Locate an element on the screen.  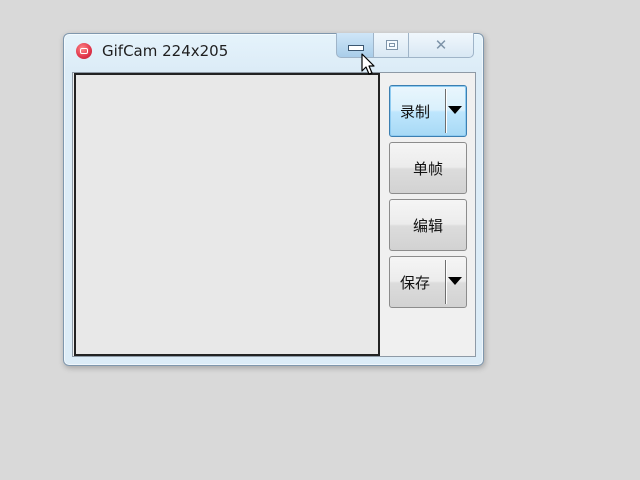
edit-button-label: 编辑 is located at coordinates (427, 226).